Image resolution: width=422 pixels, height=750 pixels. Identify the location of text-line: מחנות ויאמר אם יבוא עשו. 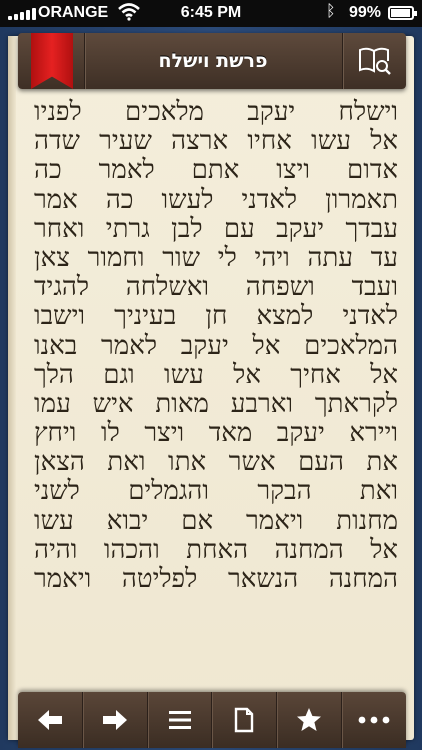
(216, 521).